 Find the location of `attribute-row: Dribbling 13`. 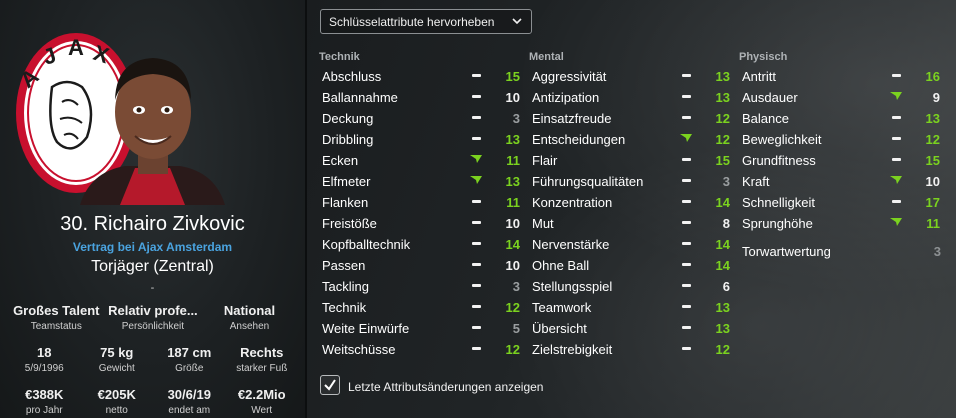

attribute-row: Dribbling 13 is located at coordinates (421, 138).